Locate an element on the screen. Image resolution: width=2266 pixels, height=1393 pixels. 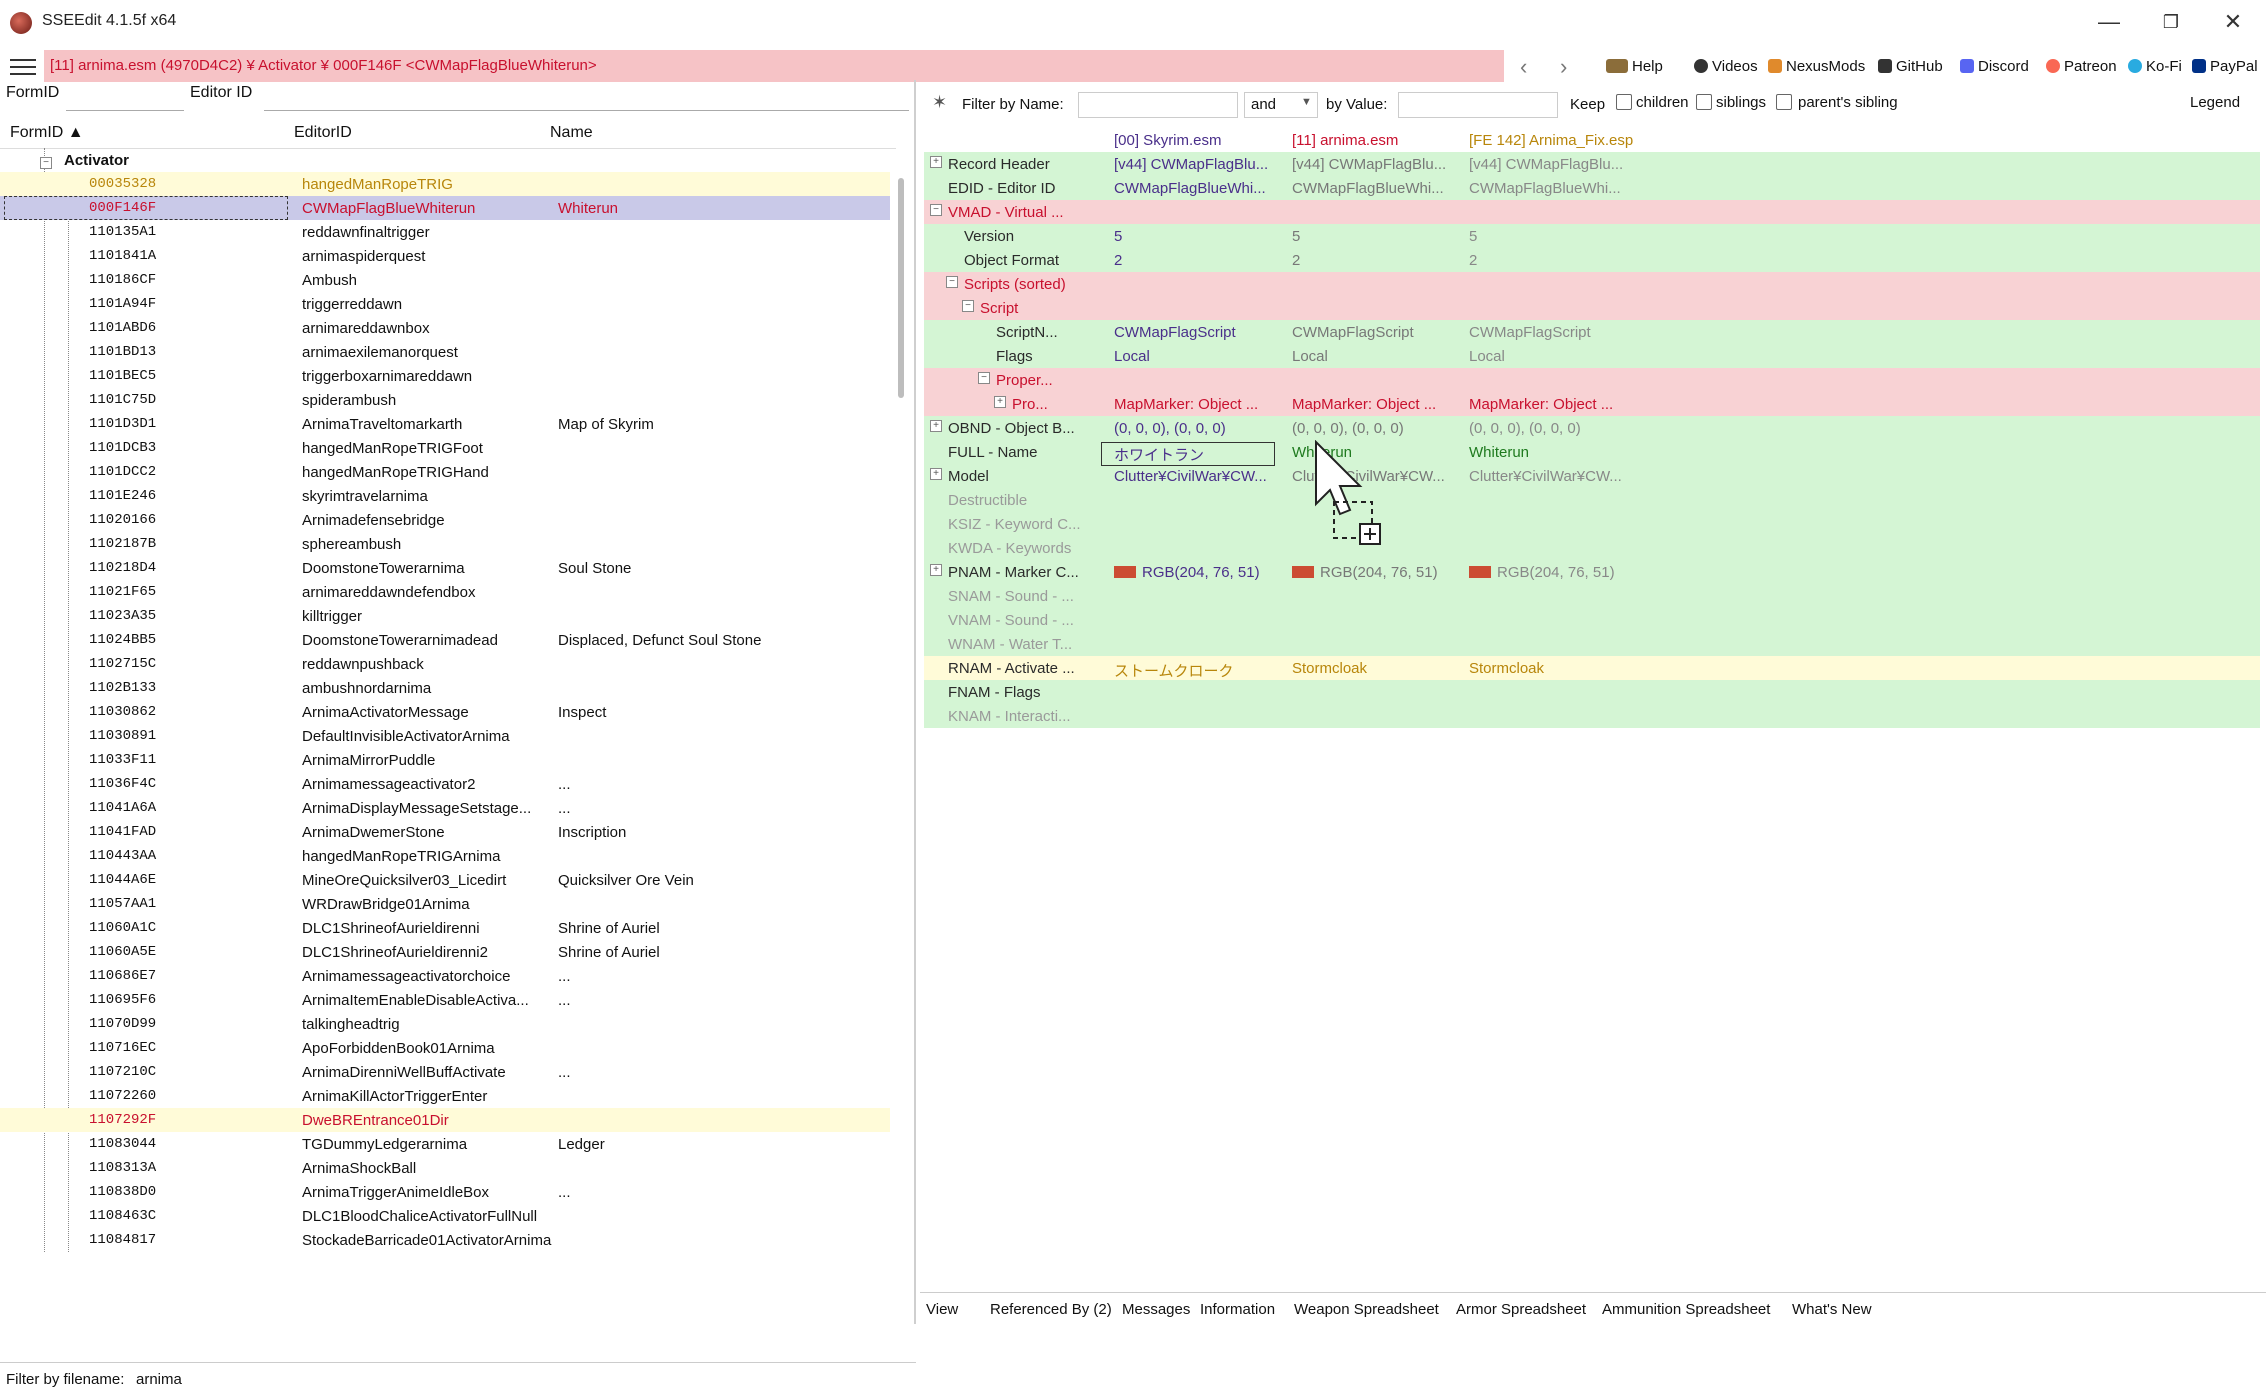
filter-name-input is located at coordinates (1158, 105).